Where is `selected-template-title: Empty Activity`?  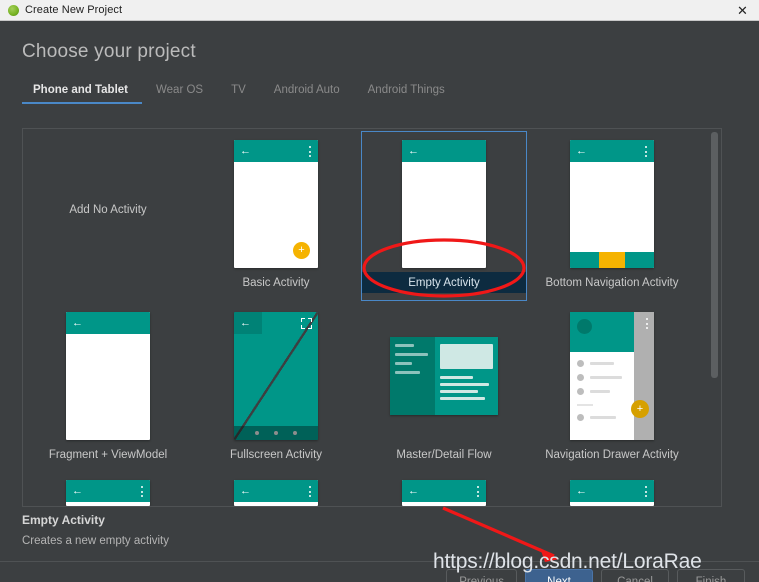 selected-template-title: Empty Activity is located at coordinates (63, 520).